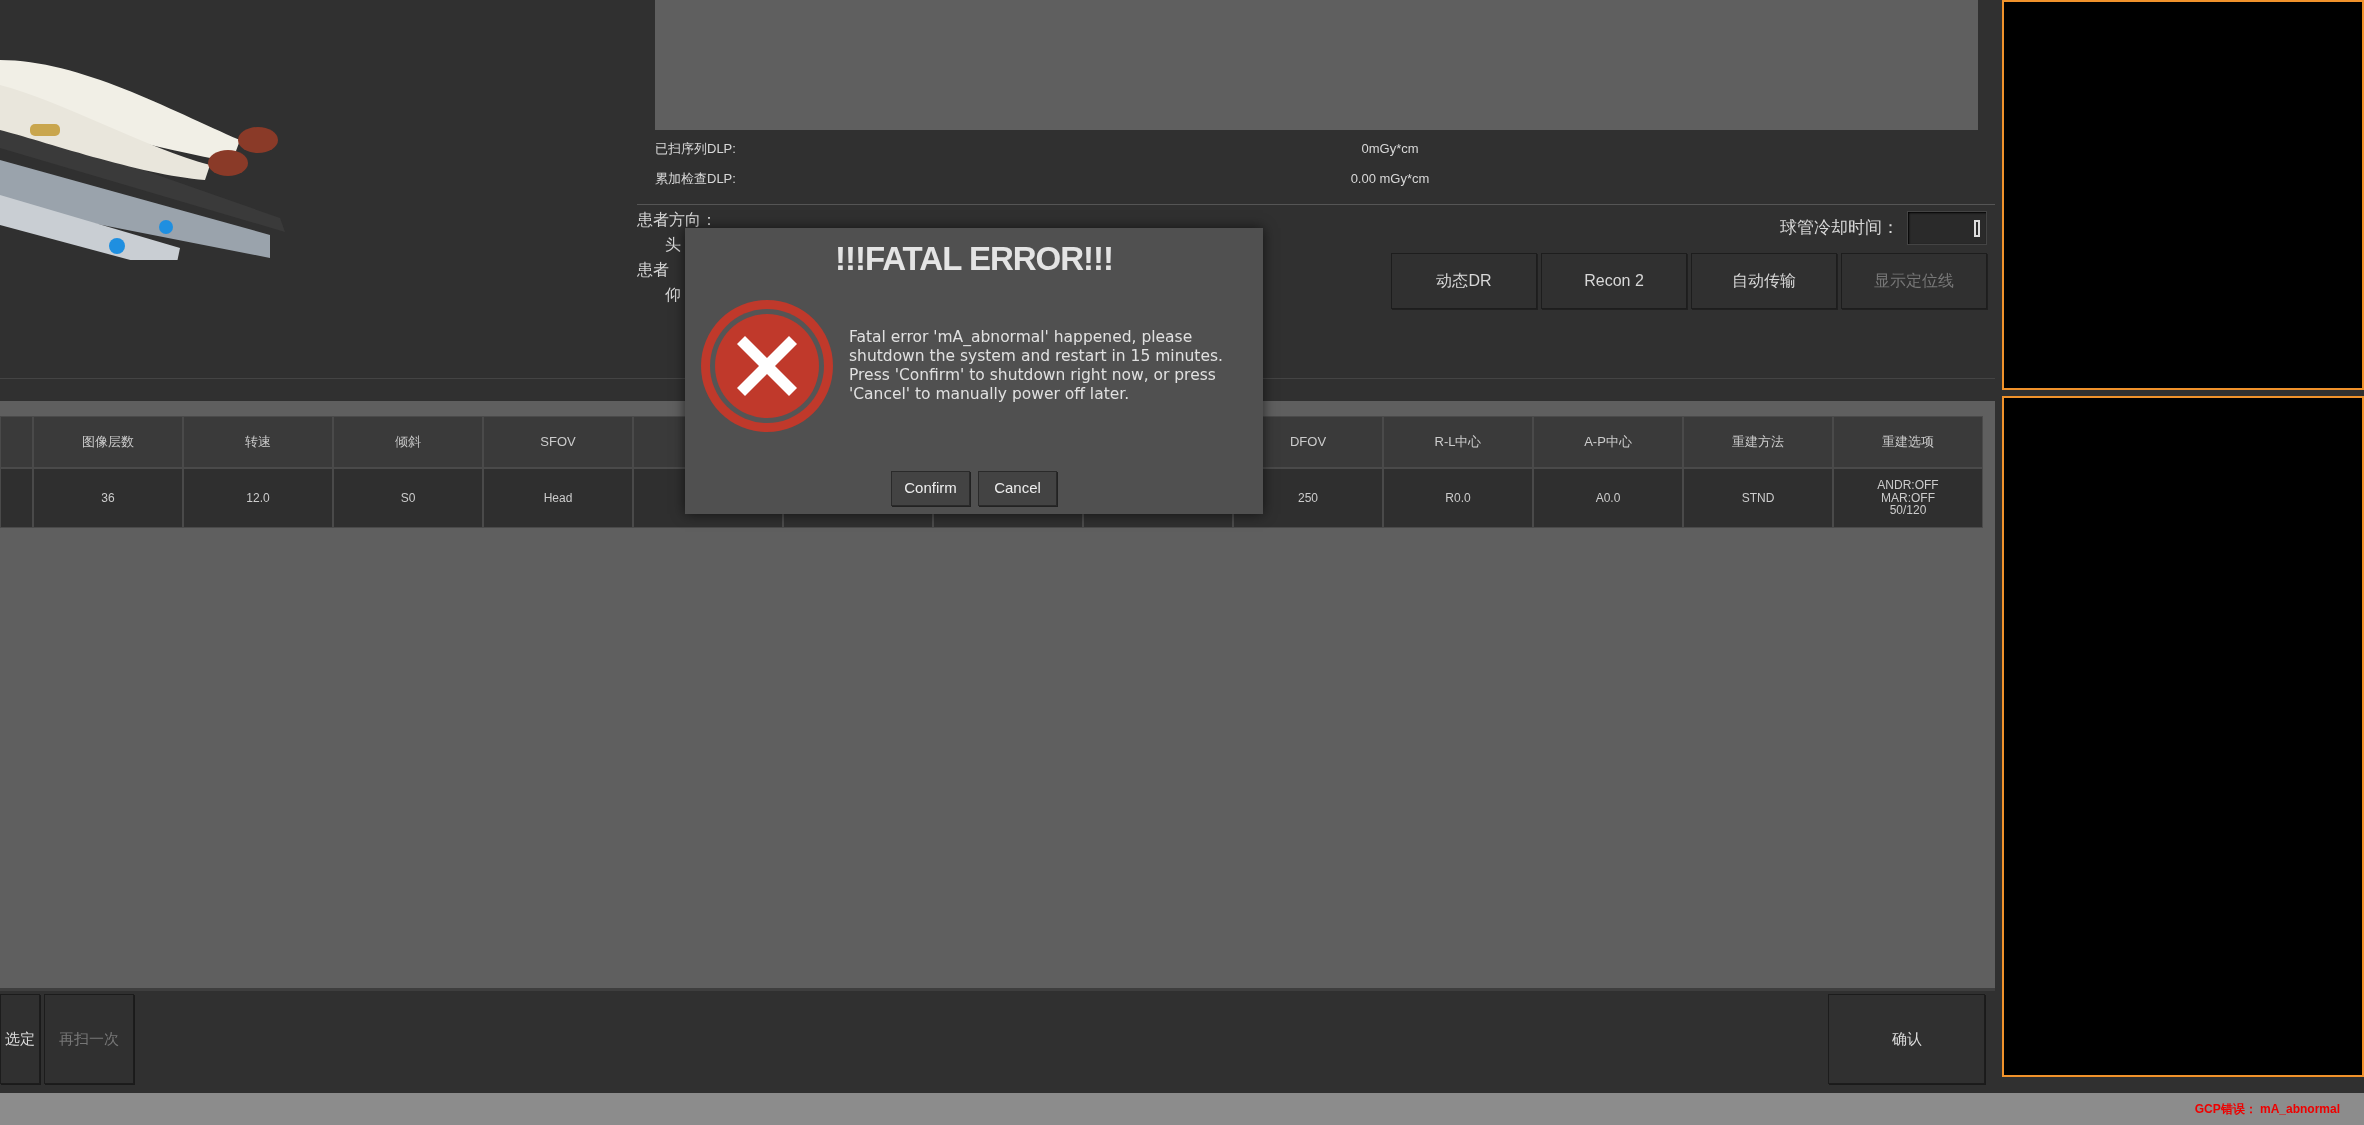  I want to click on dose-value: 0mGy*cm, so click(1390, 149).